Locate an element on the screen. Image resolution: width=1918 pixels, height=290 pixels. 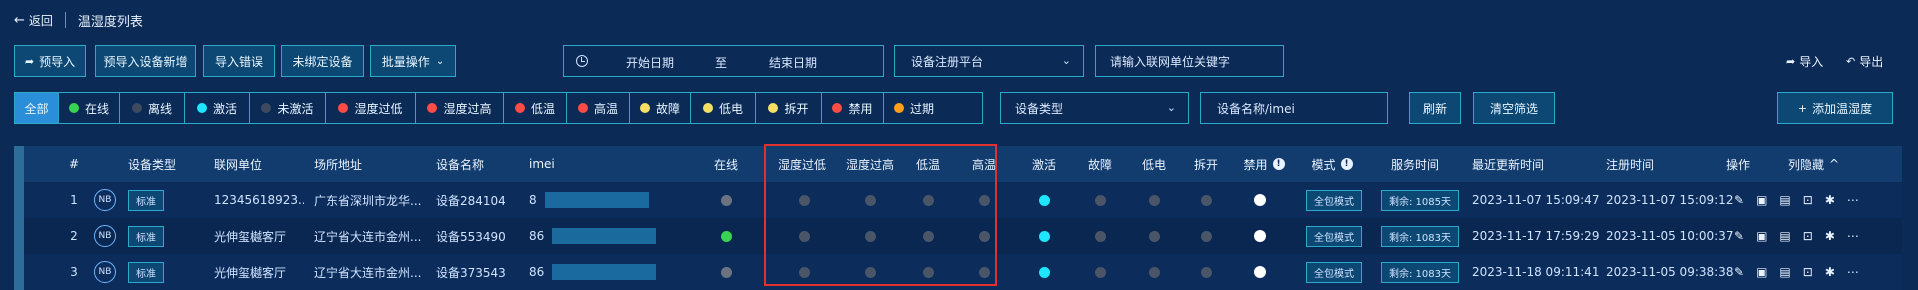
opened-status is located at coordinates (1206, 200).